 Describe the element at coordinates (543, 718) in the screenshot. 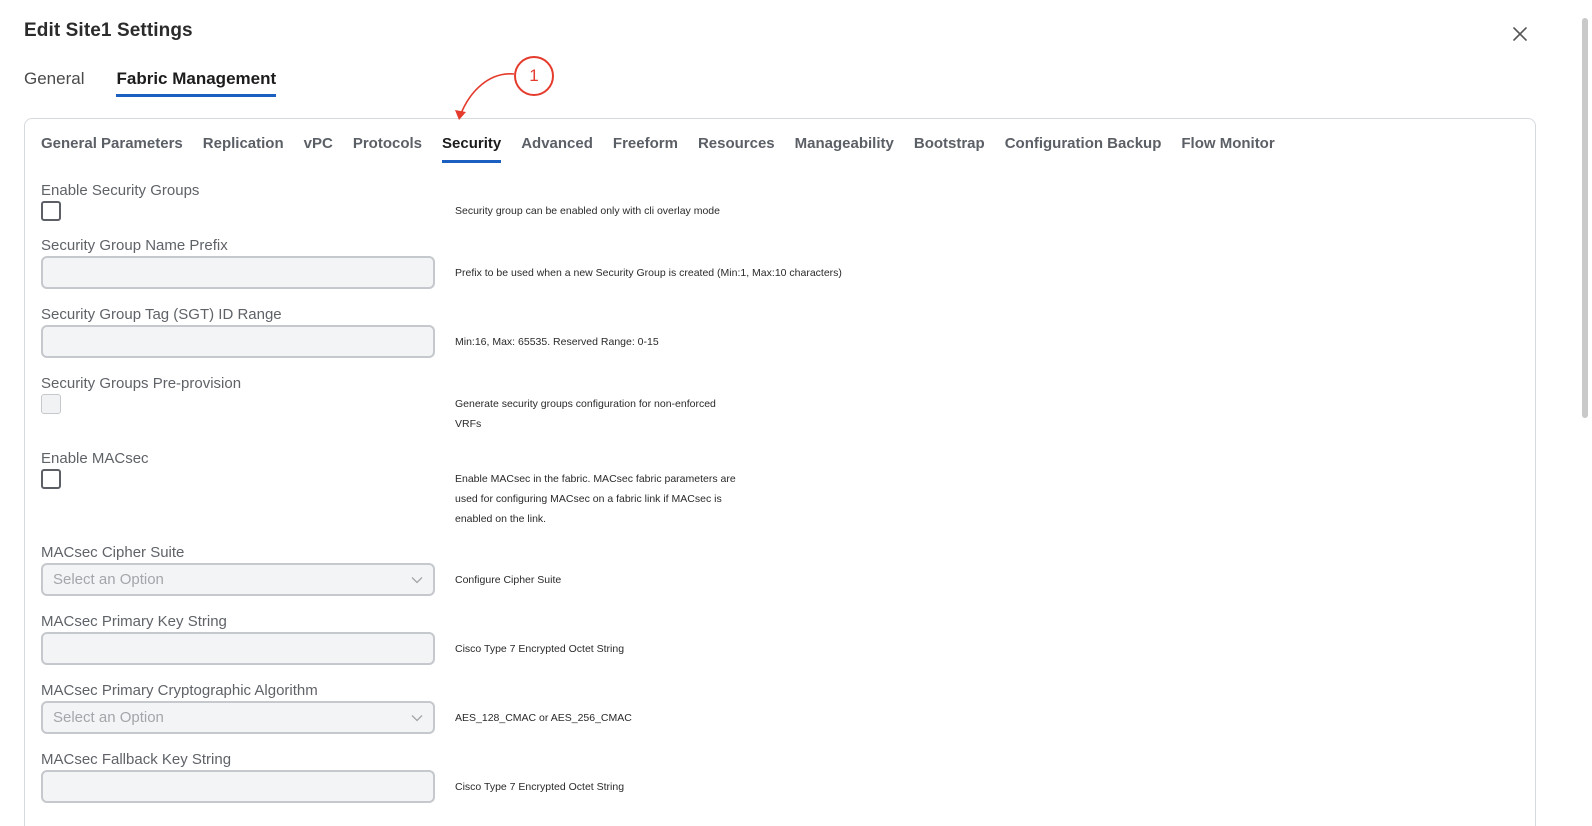

I see `macsec-primary-algo-help: AES_128_CMAC or AES_256_CMAC` at that location.